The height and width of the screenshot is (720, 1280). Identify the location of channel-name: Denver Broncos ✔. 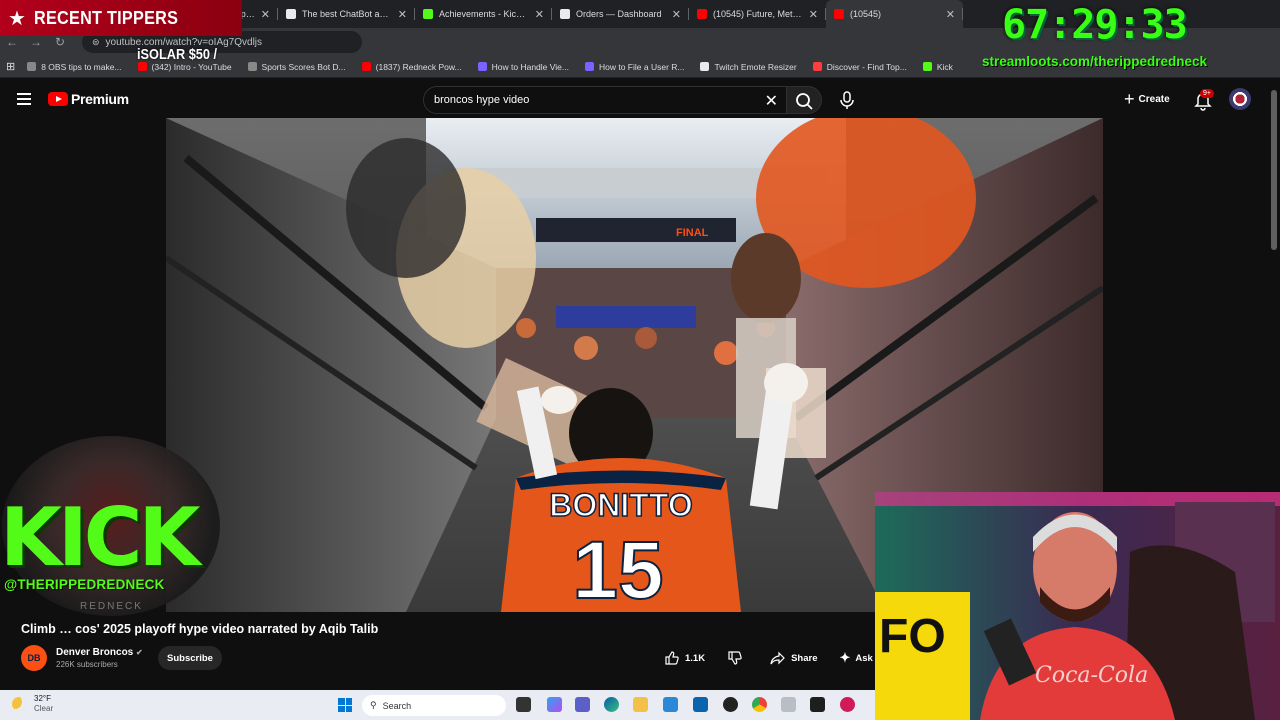
(99, 652).